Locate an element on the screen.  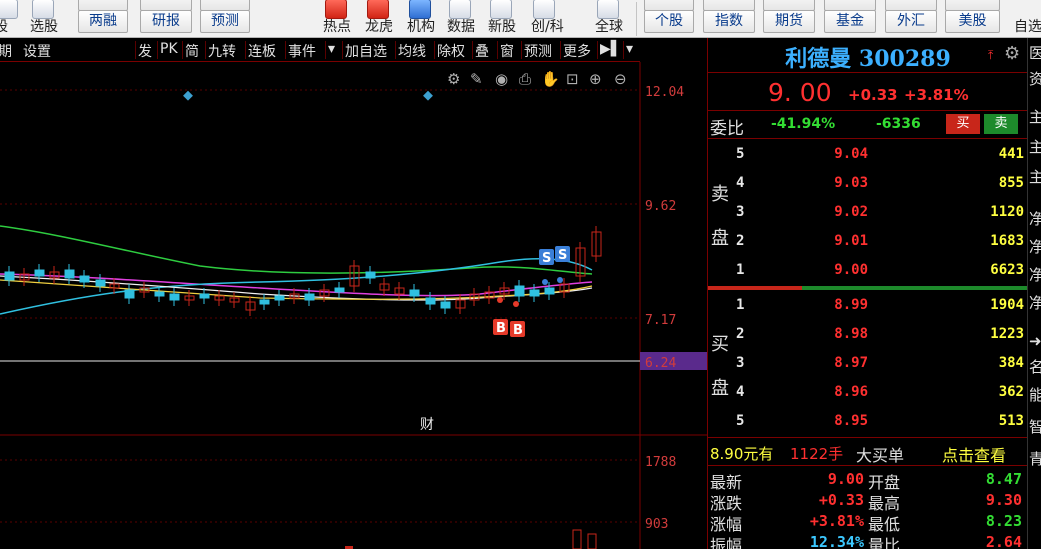
chart-menu-item-1: PK is located at coordinates (169, 49).